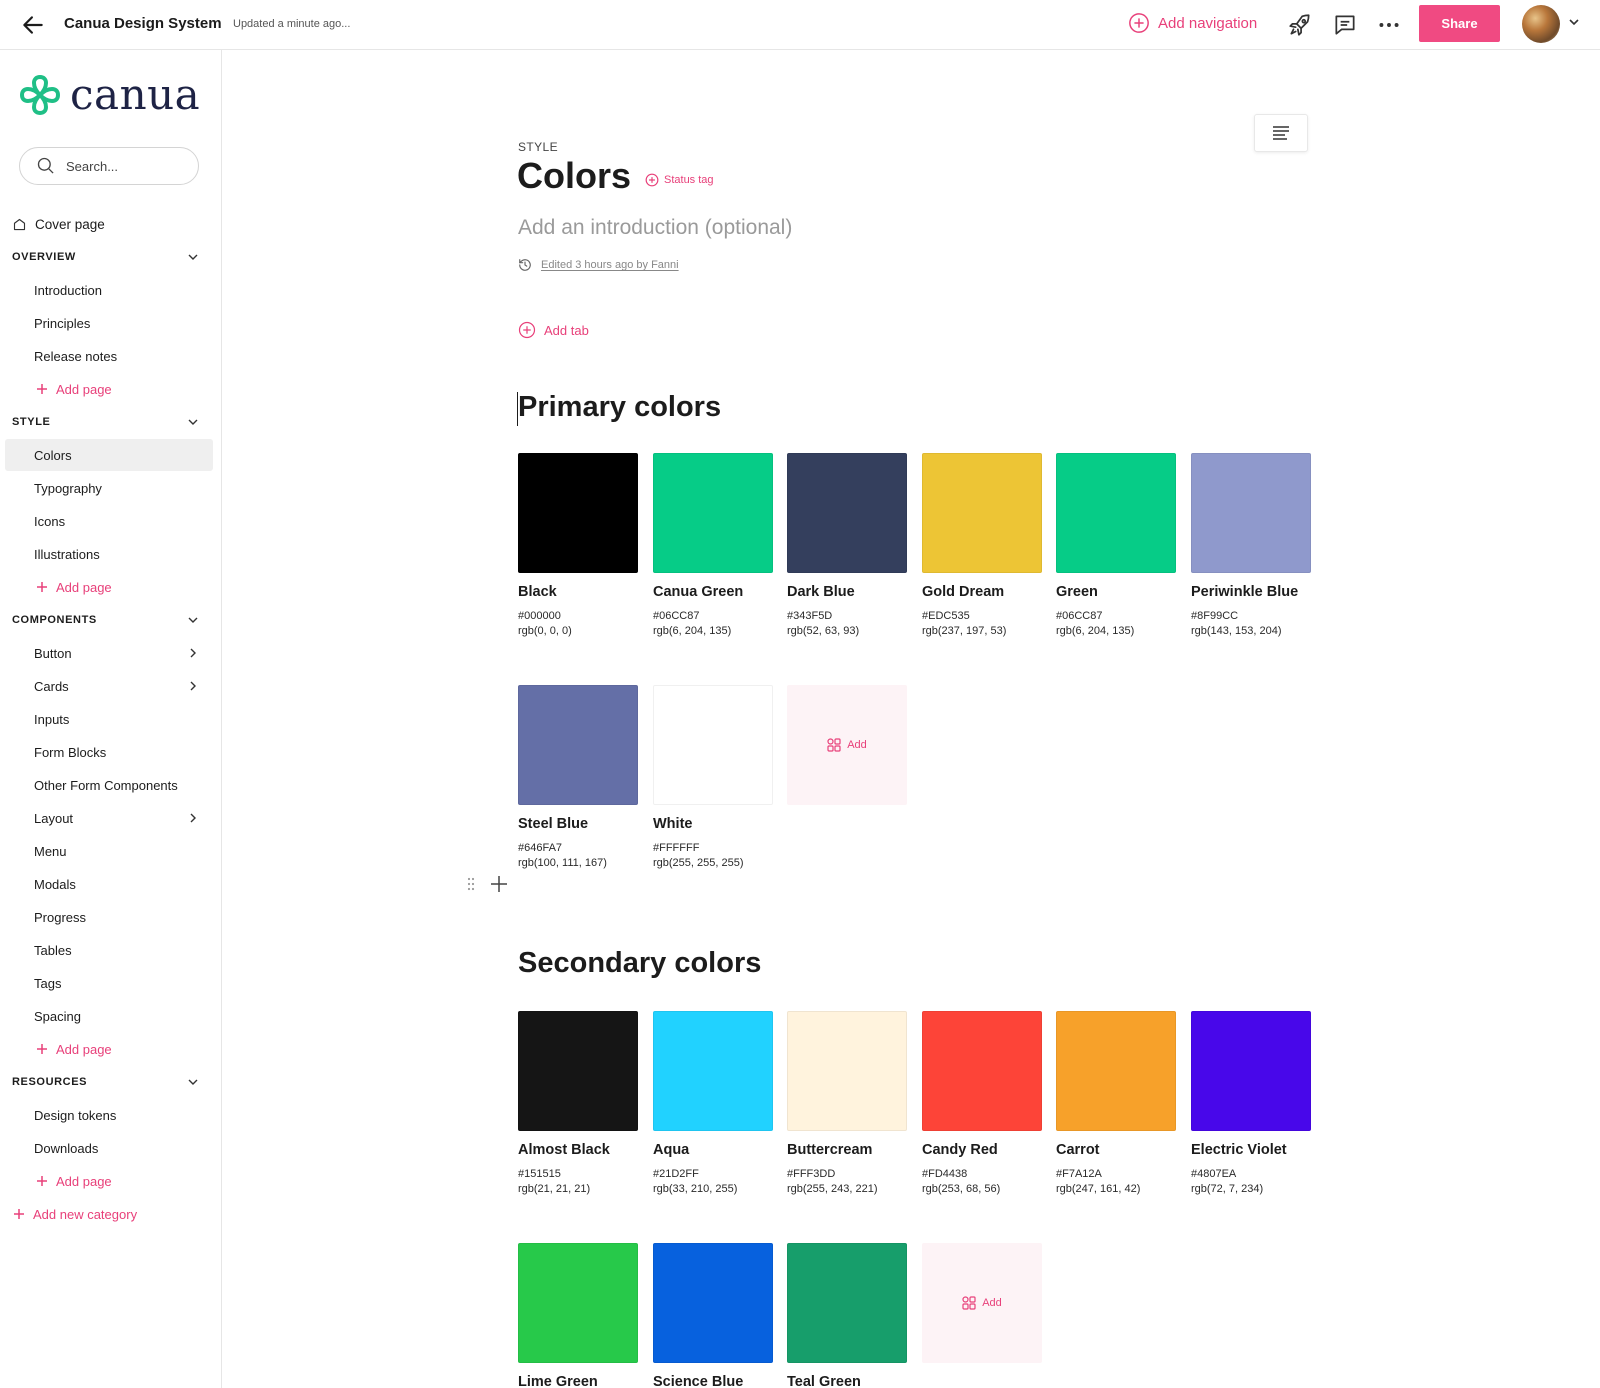 The width and height of the screenshot is (1600, 1388). What do you see at coordinates (111, 554) in the screenshot?
I see `sidebar-item-illustrations: Illustrations` at bounding box center [111, 554].